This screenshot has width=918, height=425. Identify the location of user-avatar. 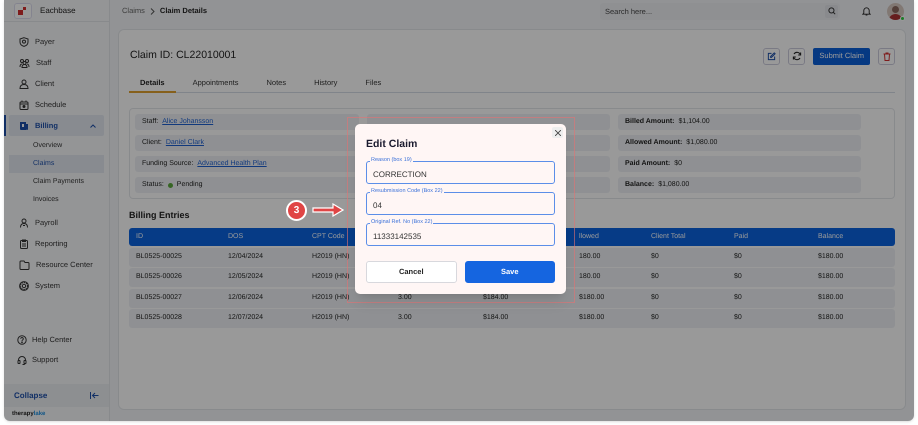
(895, 11).